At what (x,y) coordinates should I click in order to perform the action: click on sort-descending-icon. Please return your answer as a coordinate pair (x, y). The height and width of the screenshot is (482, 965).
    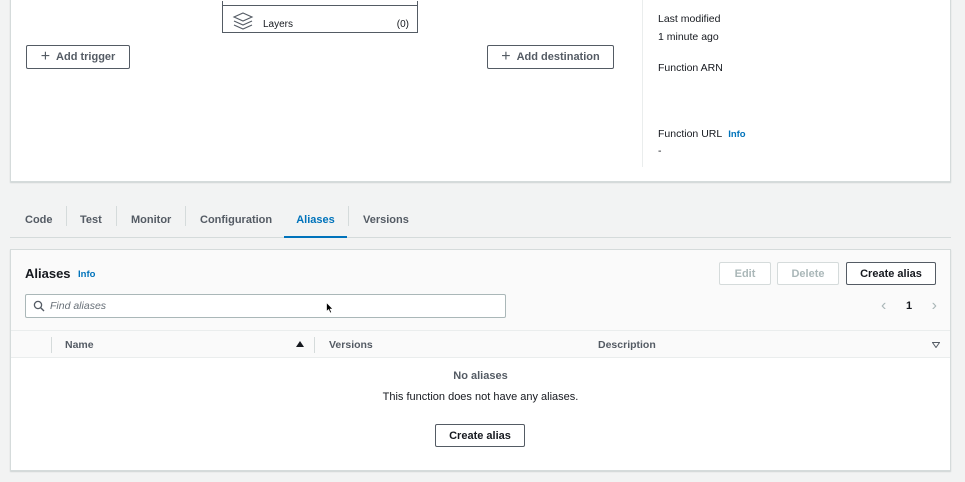
    Looking at the image, I should click on (936, 345).